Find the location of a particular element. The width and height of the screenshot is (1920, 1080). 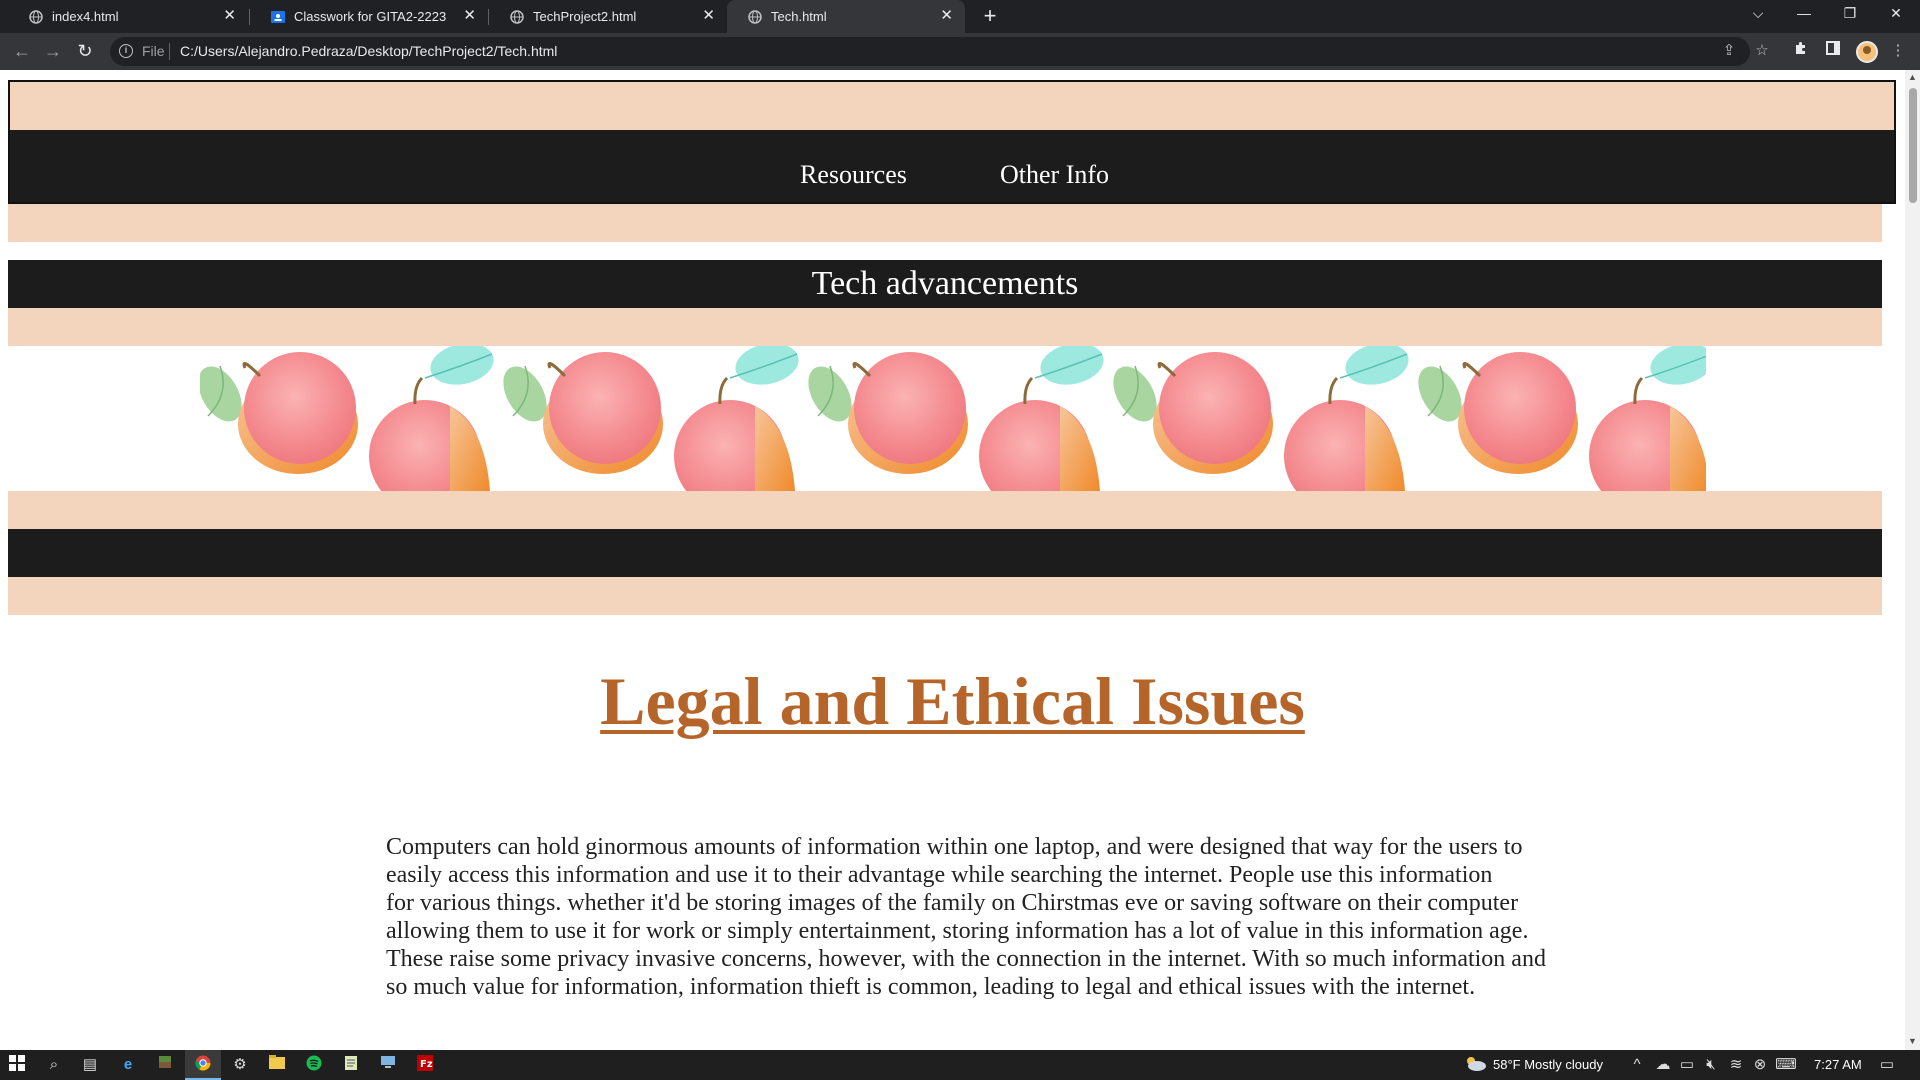

edge-browser-icon: e is located at coordinates (128, 1065).